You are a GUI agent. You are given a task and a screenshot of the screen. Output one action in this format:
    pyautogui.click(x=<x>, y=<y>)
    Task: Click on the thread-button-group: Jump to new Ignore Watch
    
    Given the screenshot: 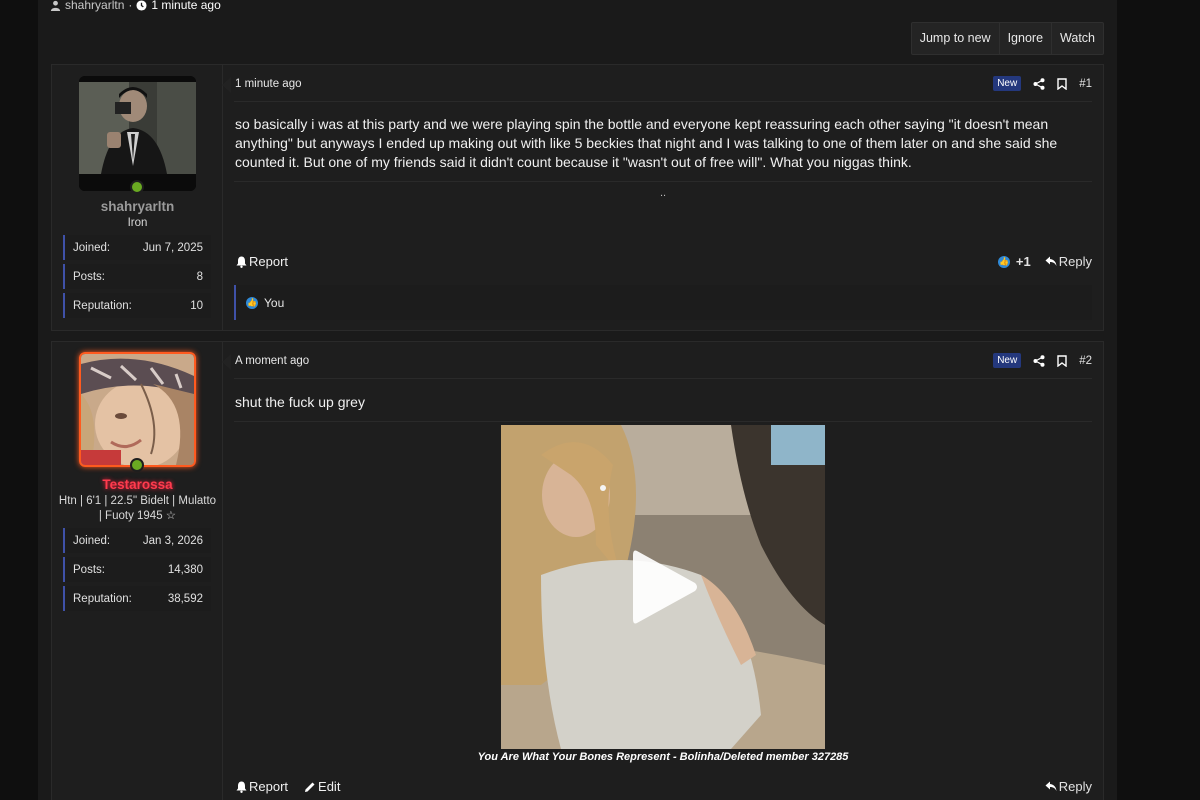 What is the action you would take?
    pyautogui.click(x=1007, y=38)
    